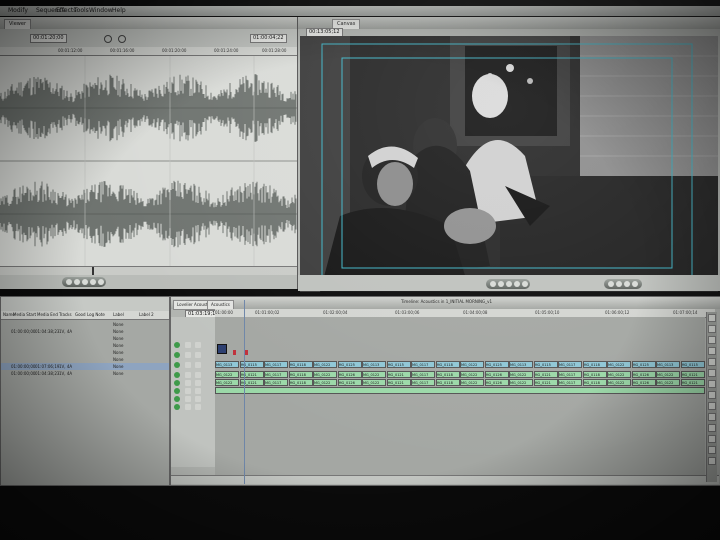 This screenshot has height=540, width=720. What do you see at coordinates (118, 315) in the screenshot?
I see `column-header: Label` at bounding box center [118, 315].